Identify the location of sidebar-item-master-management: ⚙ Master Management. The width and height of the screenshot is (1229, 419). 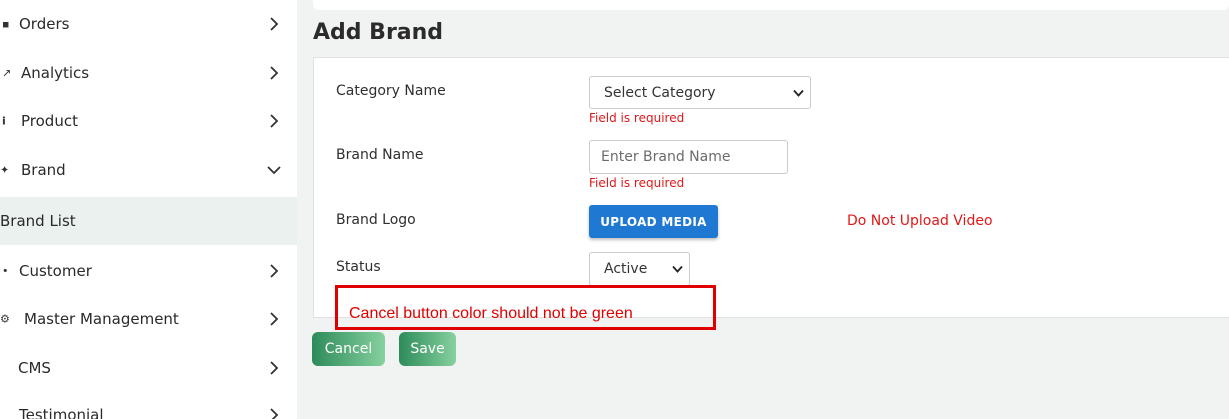
(148, 319).